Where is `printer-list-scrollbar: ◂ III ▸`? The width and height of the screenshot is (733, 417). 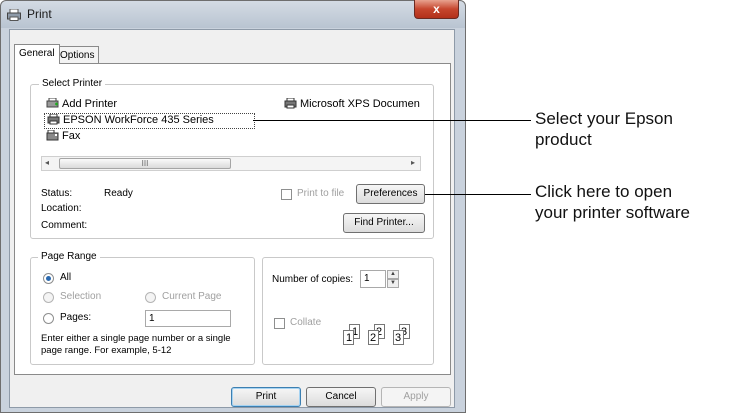
printer-list-scrollbar: ◂ III ▸ is located at coordinates (231, 163).